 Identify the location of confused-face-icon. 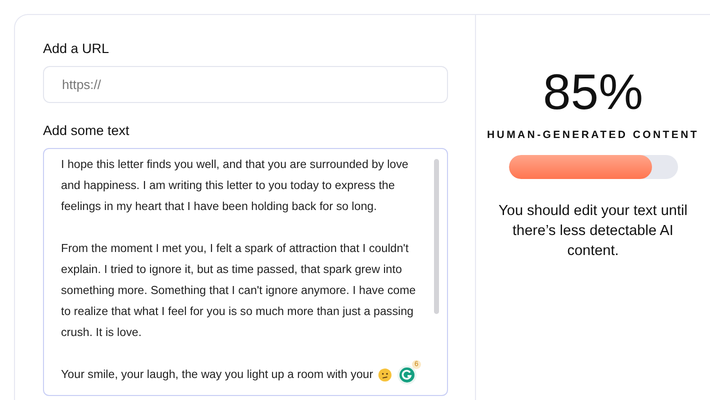
(385, 375).